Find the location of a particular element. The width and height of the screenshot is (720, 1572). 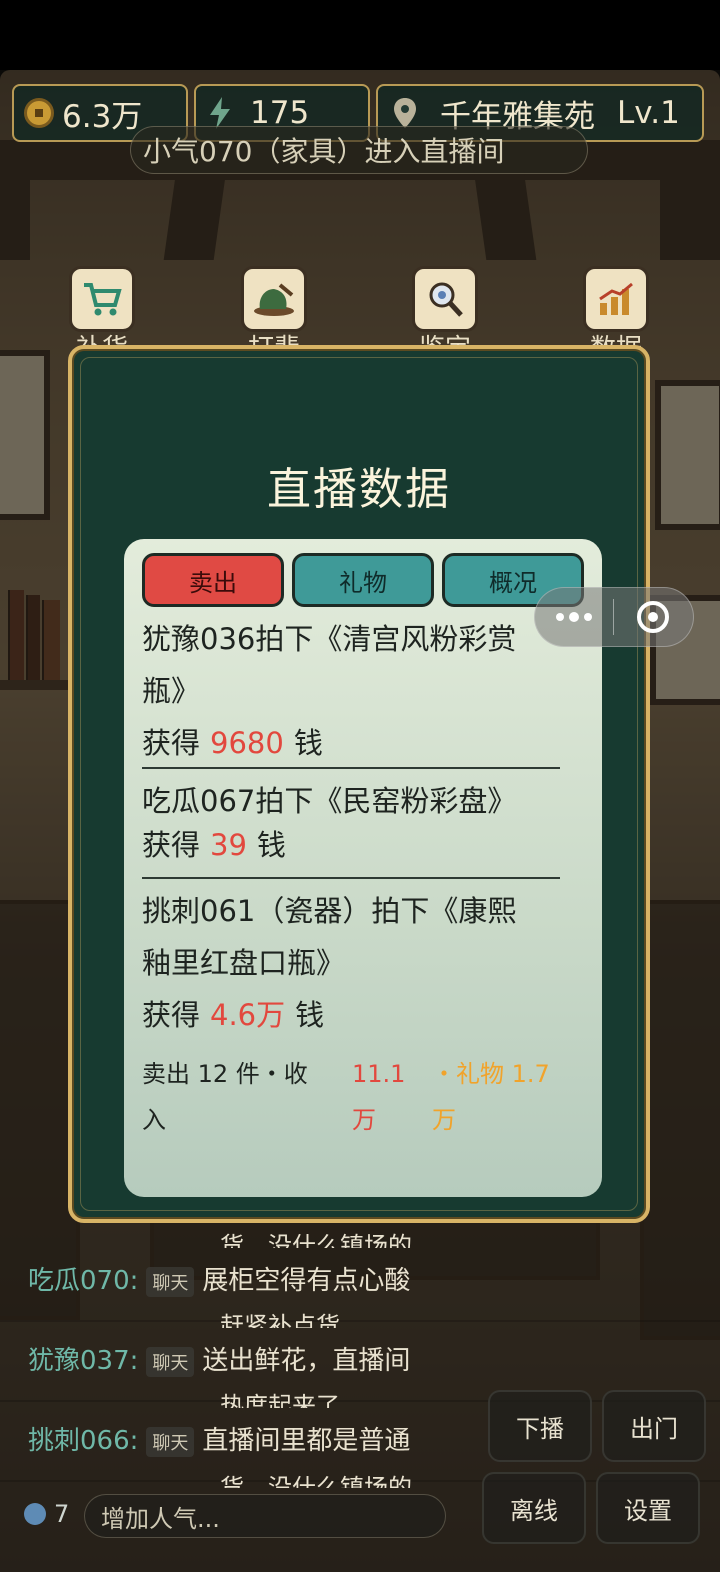

sale-record-earnings: 获得 4.6万钱 is located at coordinates (351, 1015).